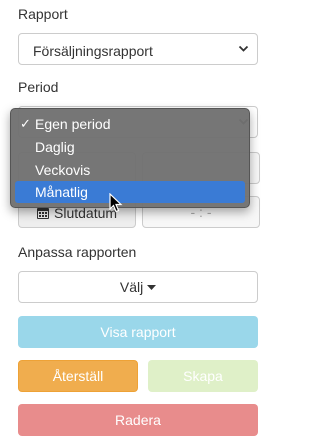  Describe the element at coordinates (63, 170) in the screenshot. I see `period-option-label: Veckovis` at that location.